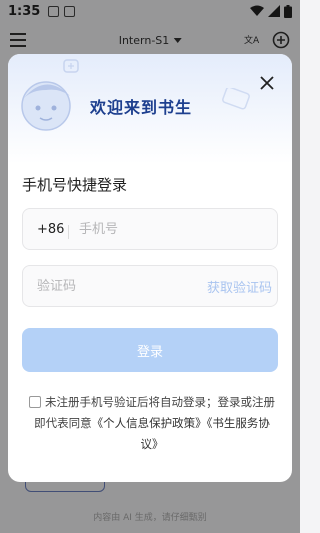 The height and width of the screenshot is (533, 320). Describe the element at coordinates (75, 185) in the screenshot. I see `login-method-title: 手机号快捷登录` at that location.